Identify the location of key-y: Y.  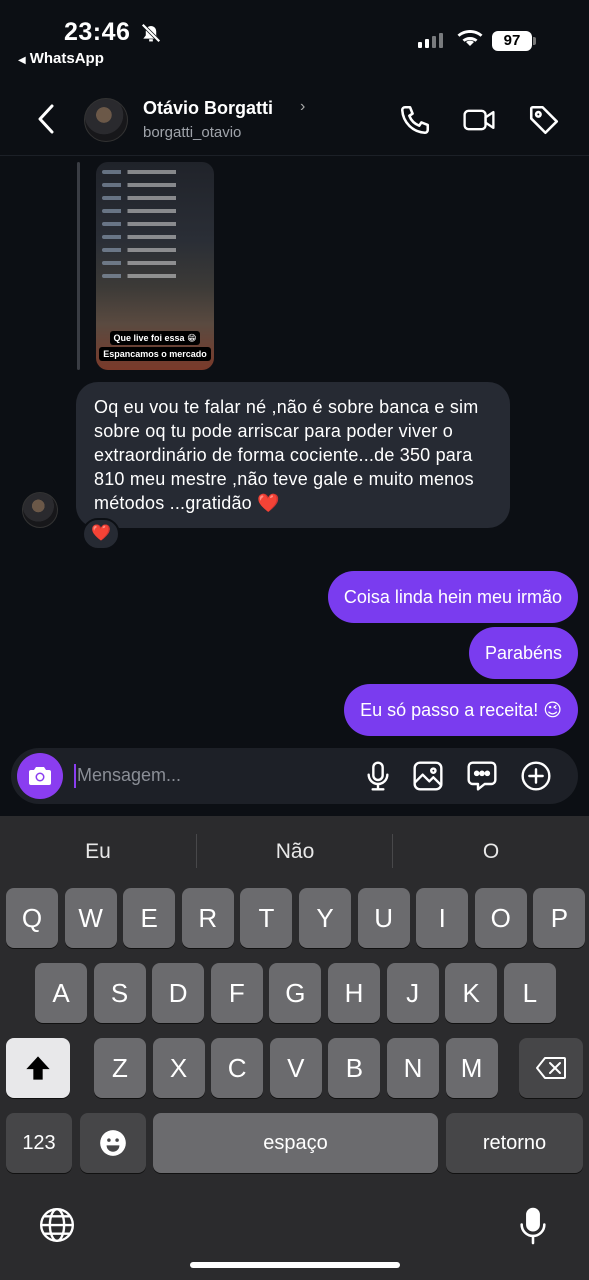
(325, 918).